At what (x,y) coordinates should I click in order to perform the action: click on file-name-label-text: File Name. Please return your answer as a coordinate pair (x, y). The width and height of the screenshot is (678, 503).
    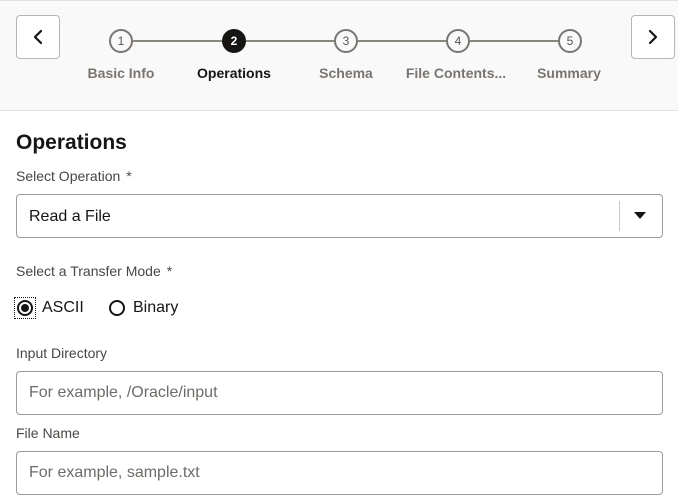
    Looking at the image, I should click on (48, 433).